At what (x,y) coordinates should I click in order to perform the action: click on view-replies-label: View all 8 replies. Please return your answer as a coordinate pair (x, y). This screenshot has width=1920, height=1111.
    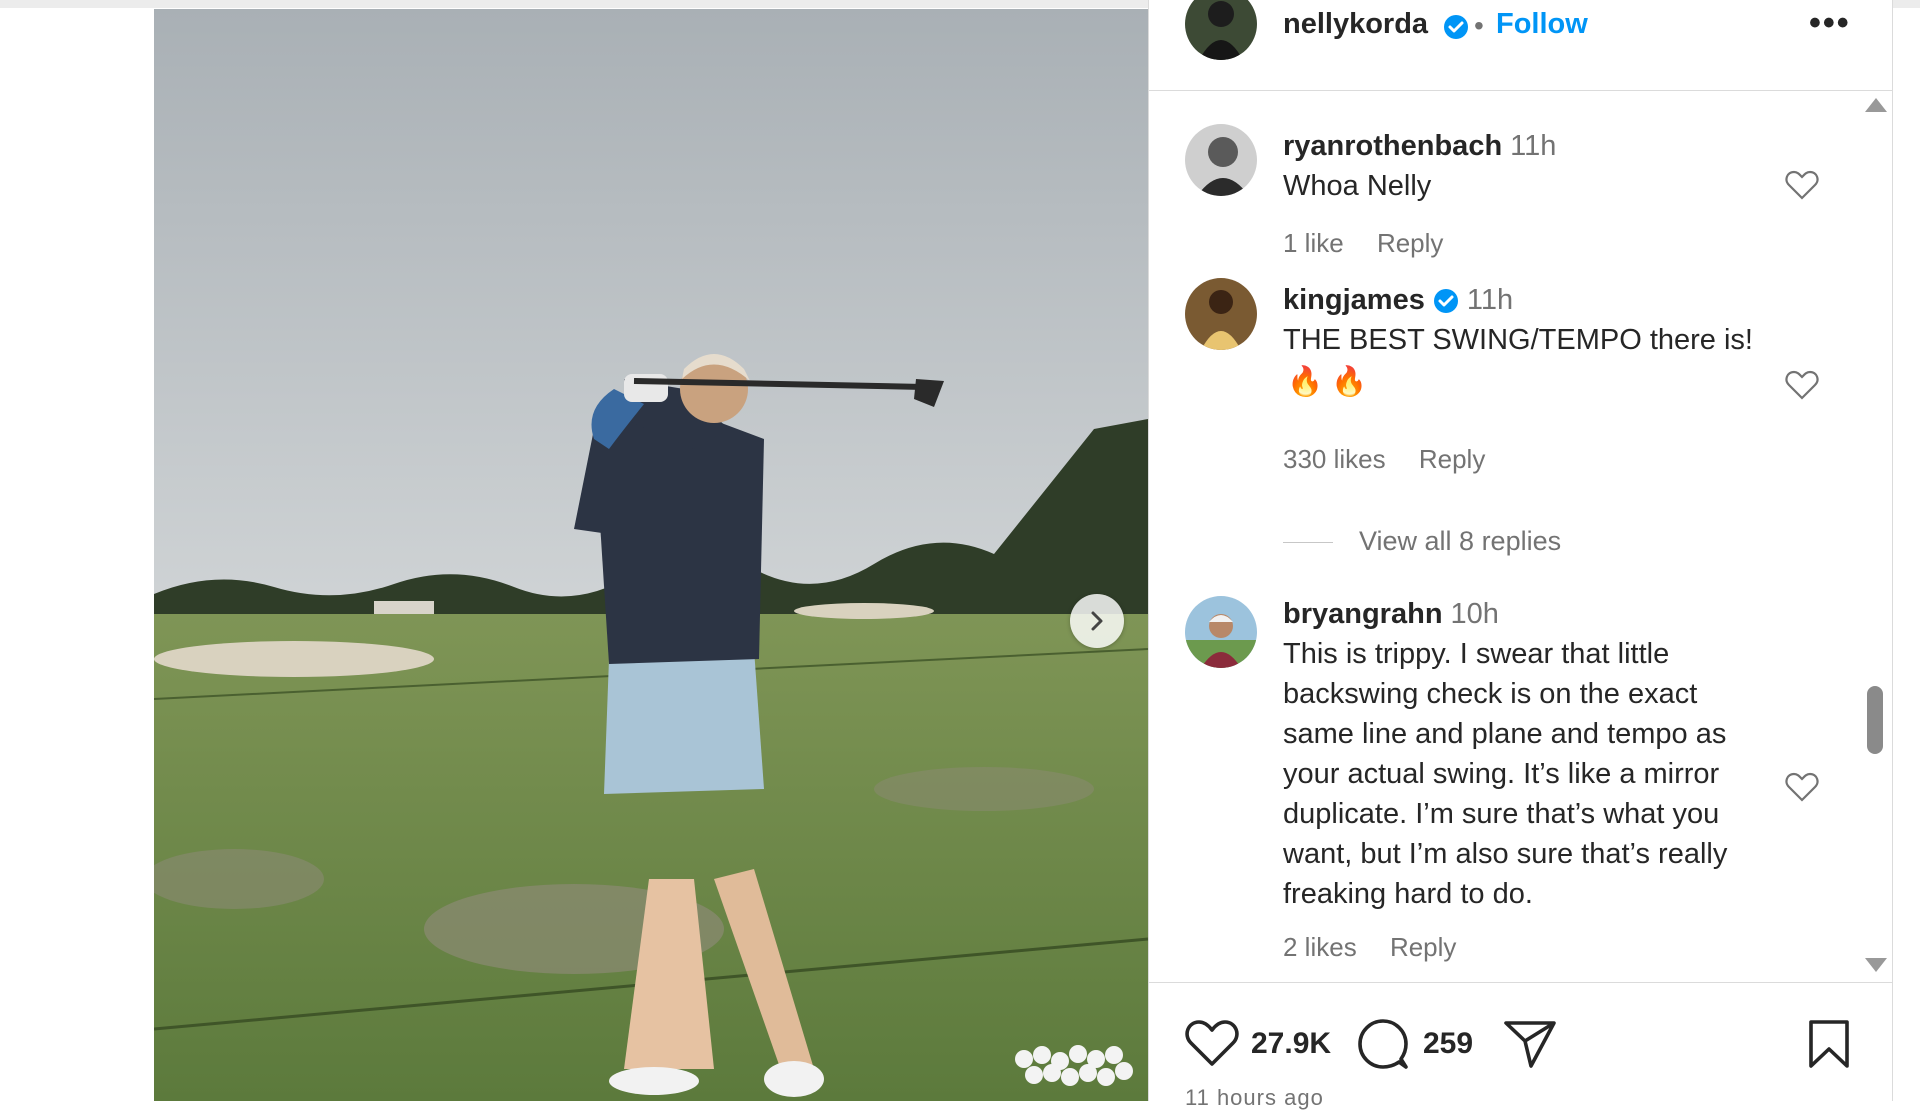
    Looking at the image, I should click on (1460, 541).